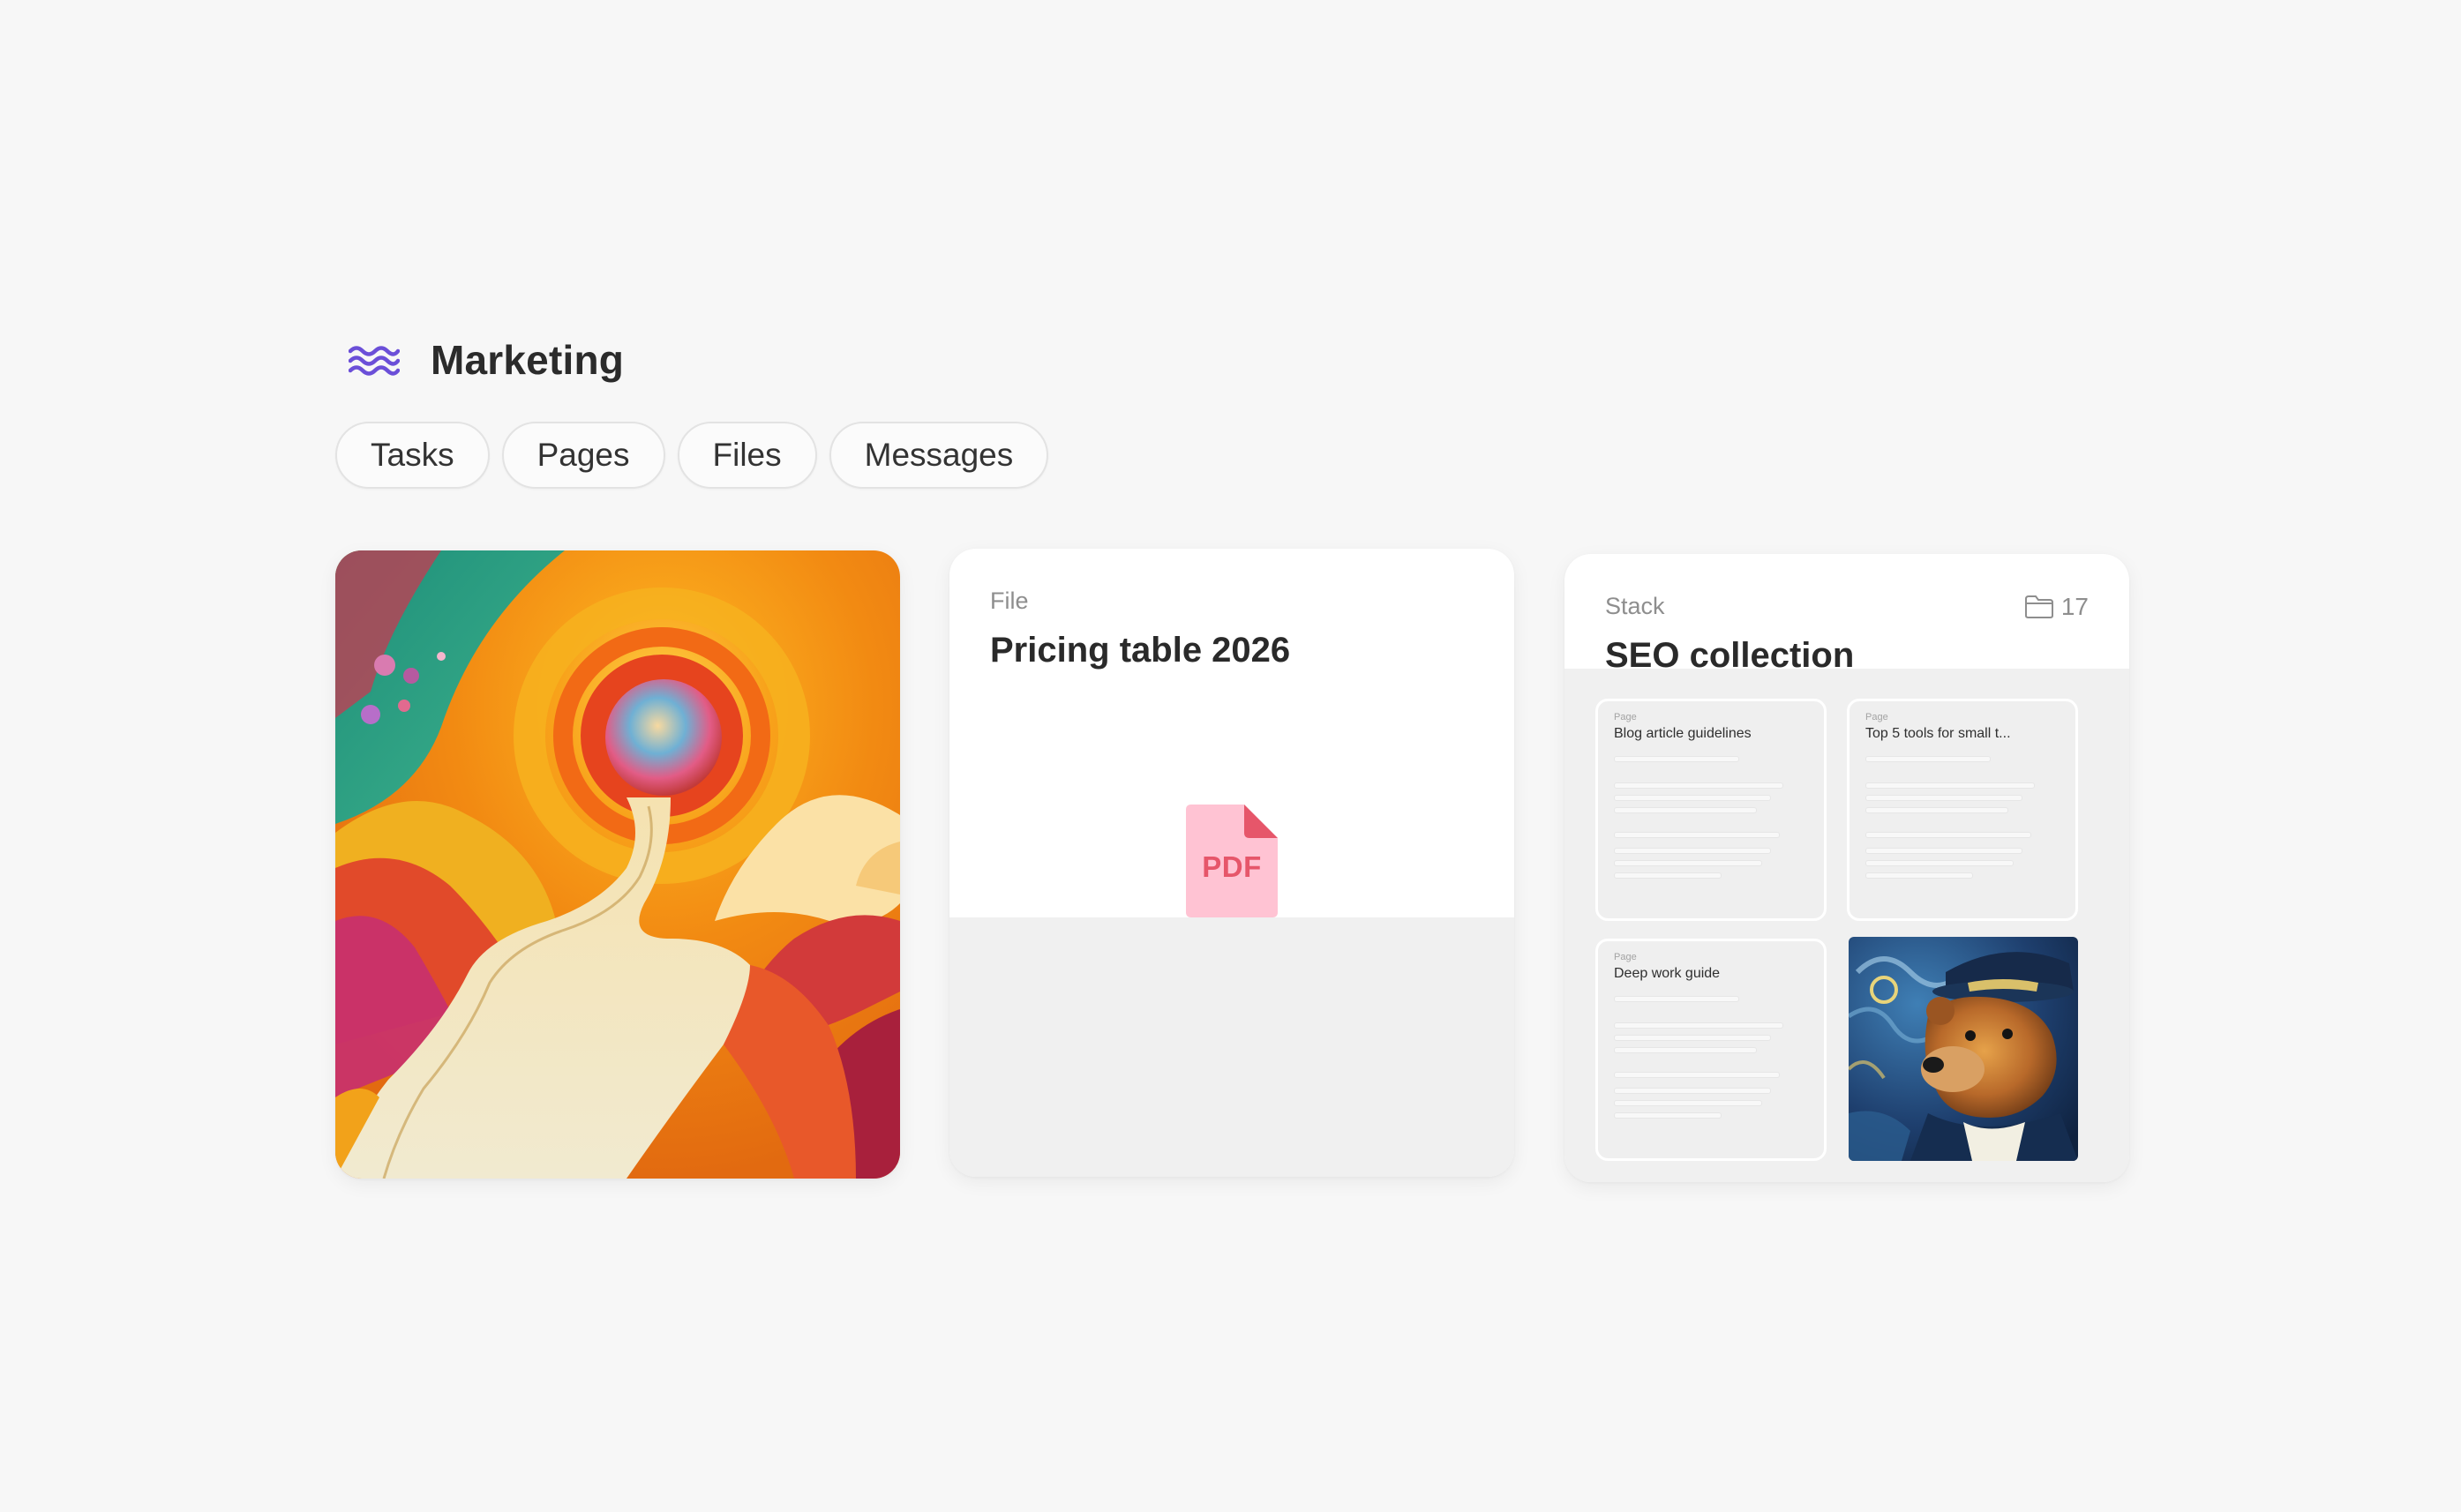 This screenshot has height=1512, width=2461. Describe the element at coordinates (1231, 609) in the screenshot. I see `file-card-header: File Pricing table 2026` at that location.